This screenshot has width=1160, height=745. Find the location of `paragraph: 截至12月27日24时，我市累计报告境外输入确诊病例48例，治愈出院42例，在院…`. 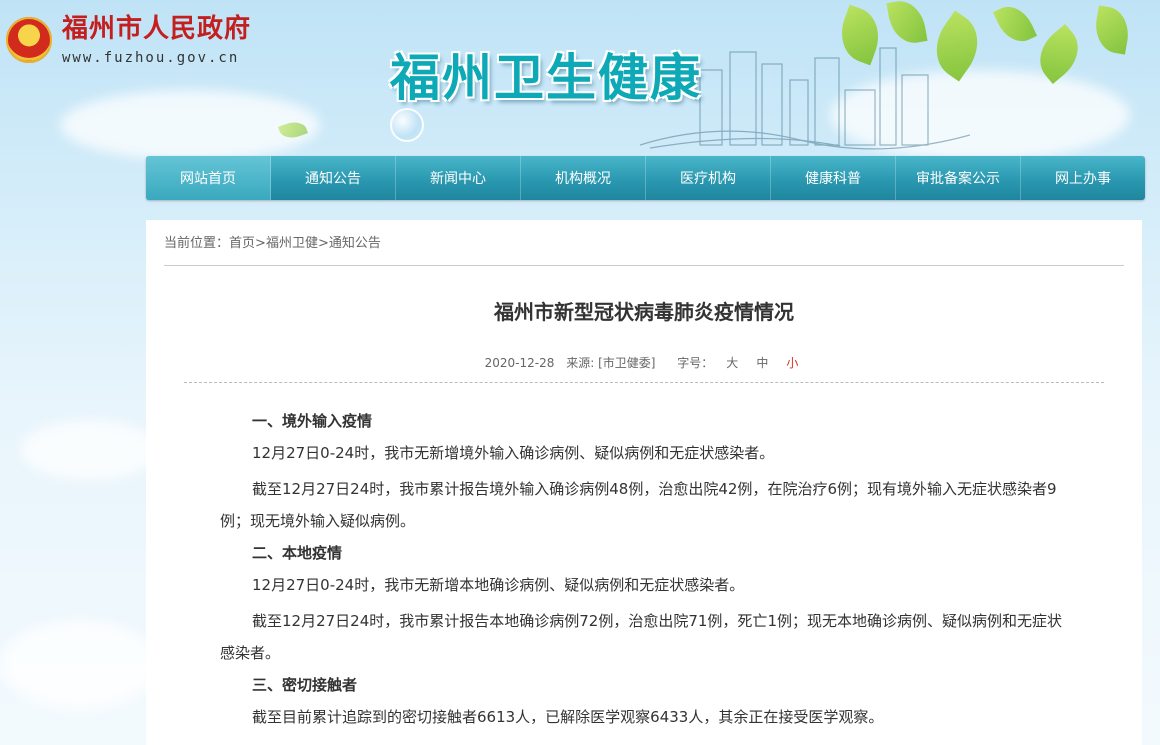

paragraph: 截至12月27日24时，我市累计报告境外输入确诊病例48例，治愈出院42例，在院… is located at coordinates (638, 505).